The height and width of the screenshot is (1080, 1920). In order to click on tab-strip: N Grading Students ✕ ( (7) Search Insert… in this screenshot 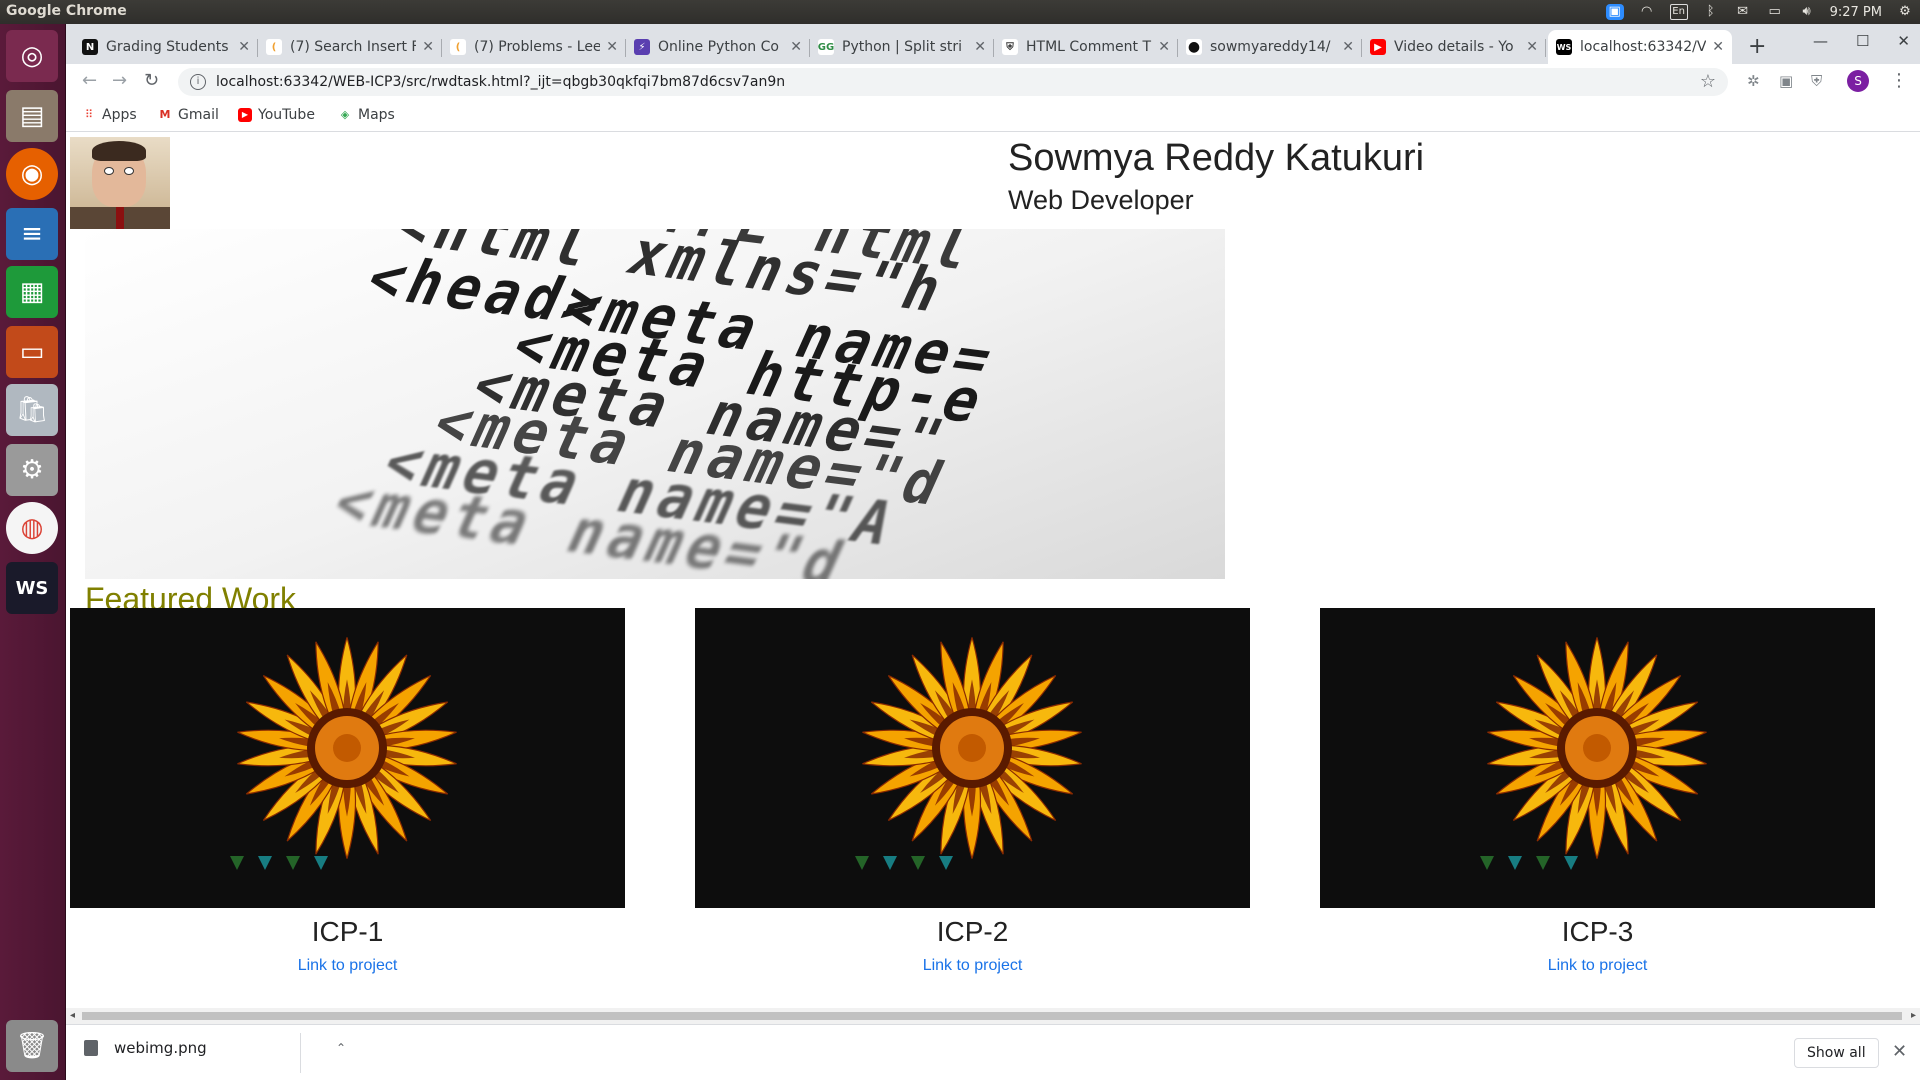, I will do `click(993, 44)`.